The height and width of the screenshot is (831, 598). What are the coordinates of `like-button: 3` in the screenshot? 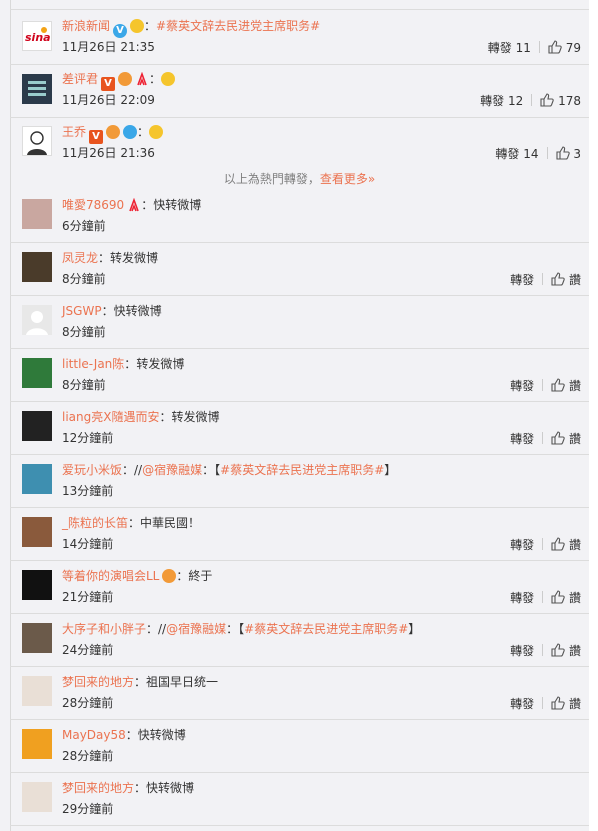 It's located at (568, 153).